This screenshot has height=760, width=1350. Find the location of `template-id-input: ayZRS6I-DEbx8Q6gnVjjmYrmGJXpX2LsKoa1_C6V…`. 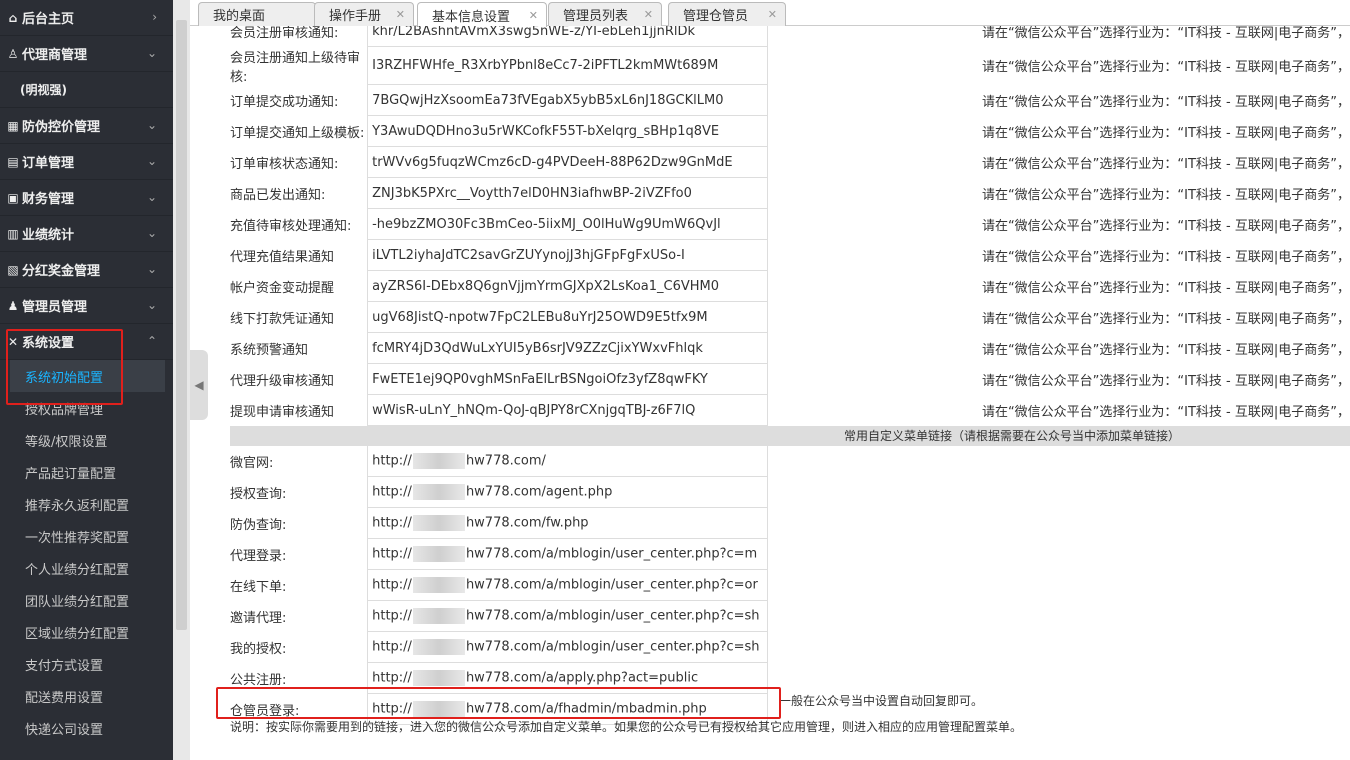

template-id-input: ayZRS6I-DEbx8Q6gnVjjmYrmGJXpX2LsKoa1_C6V… is located at coordinates (567, 286).